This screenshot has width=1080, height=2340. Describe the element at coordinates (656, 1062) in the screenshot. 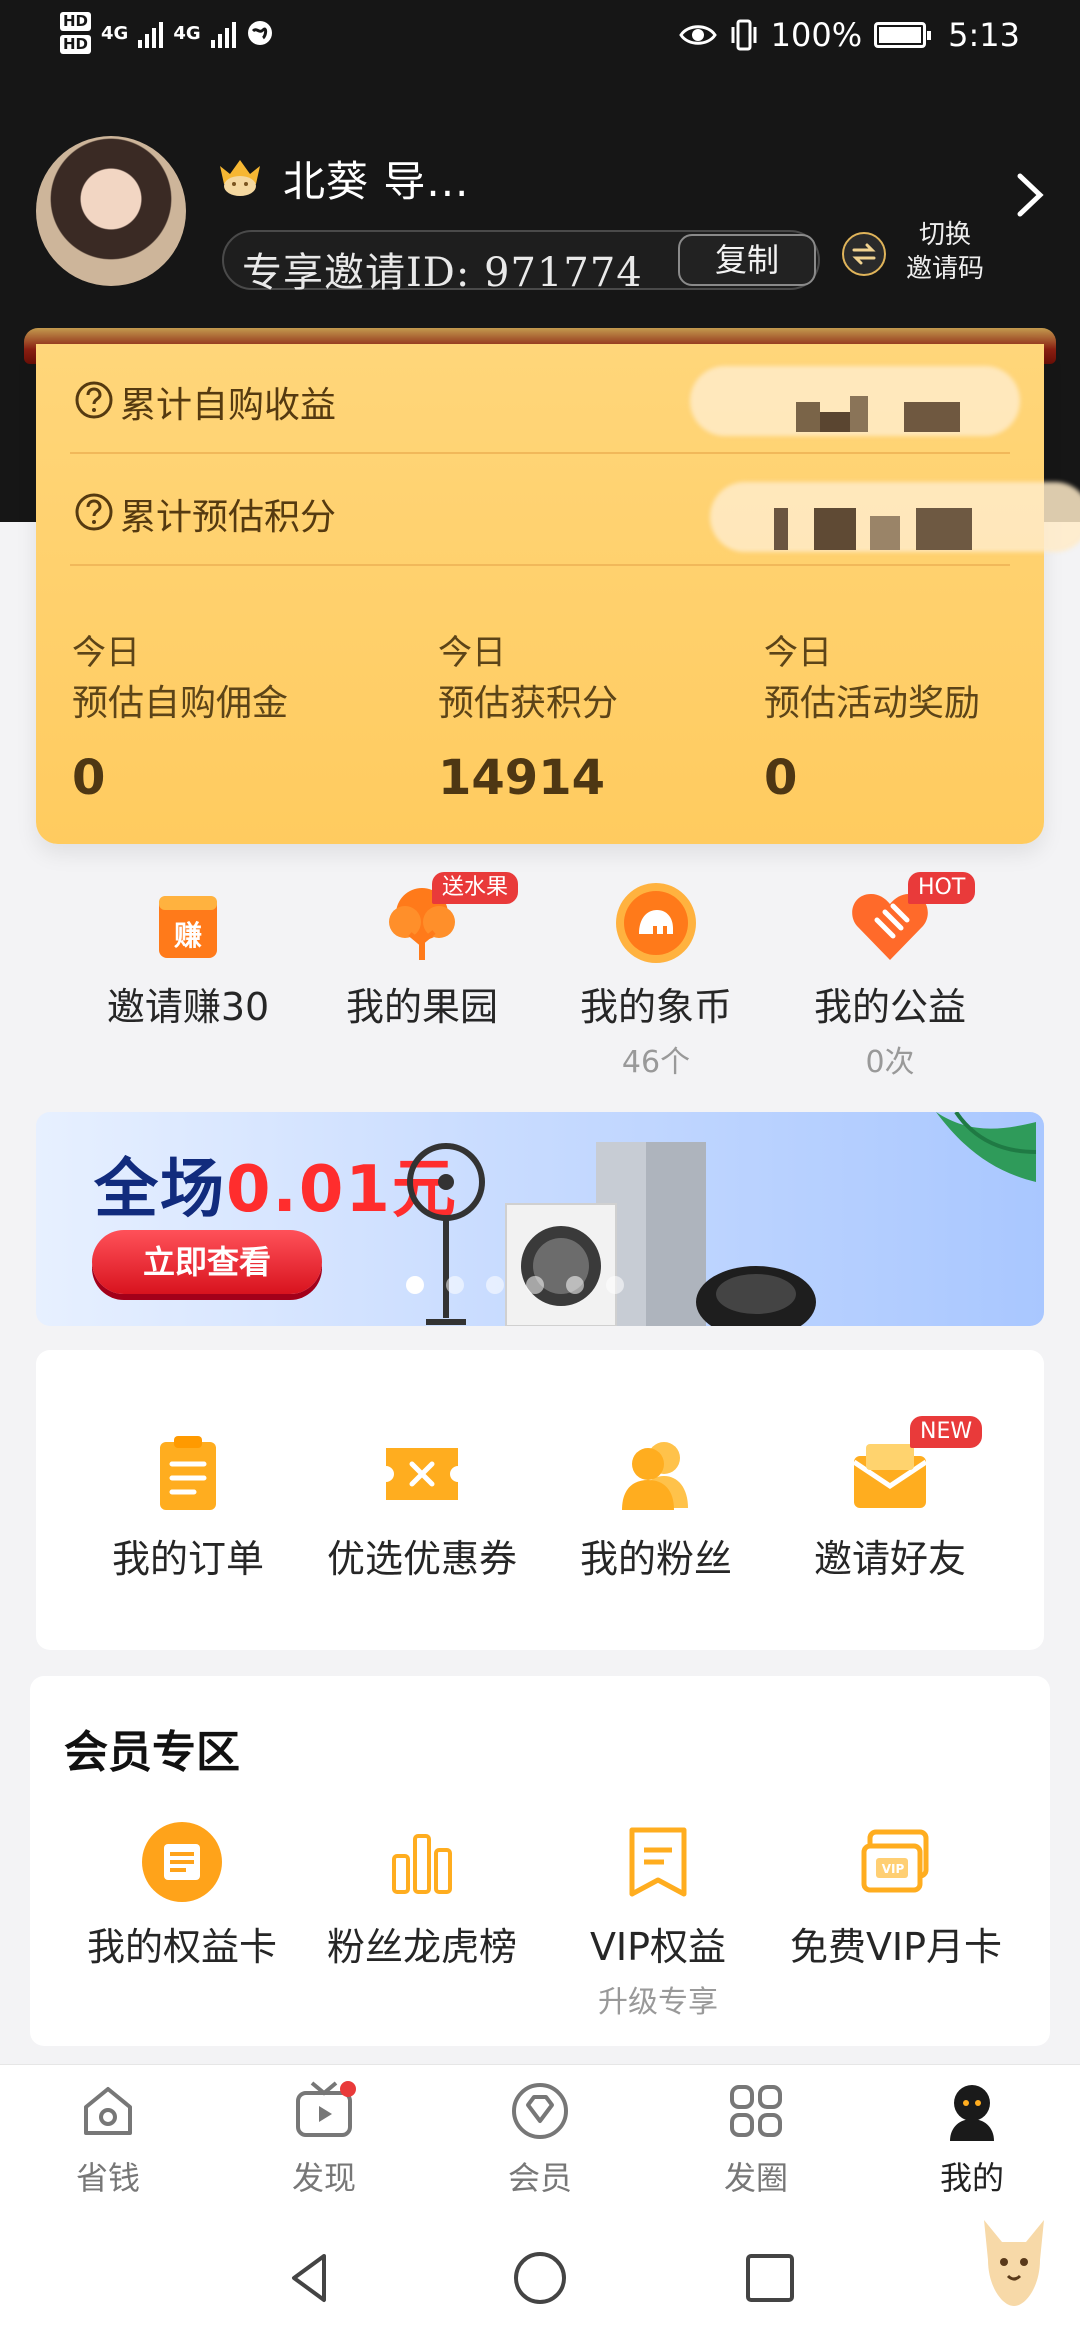

I see `quick-link-count: 46个` at that location.